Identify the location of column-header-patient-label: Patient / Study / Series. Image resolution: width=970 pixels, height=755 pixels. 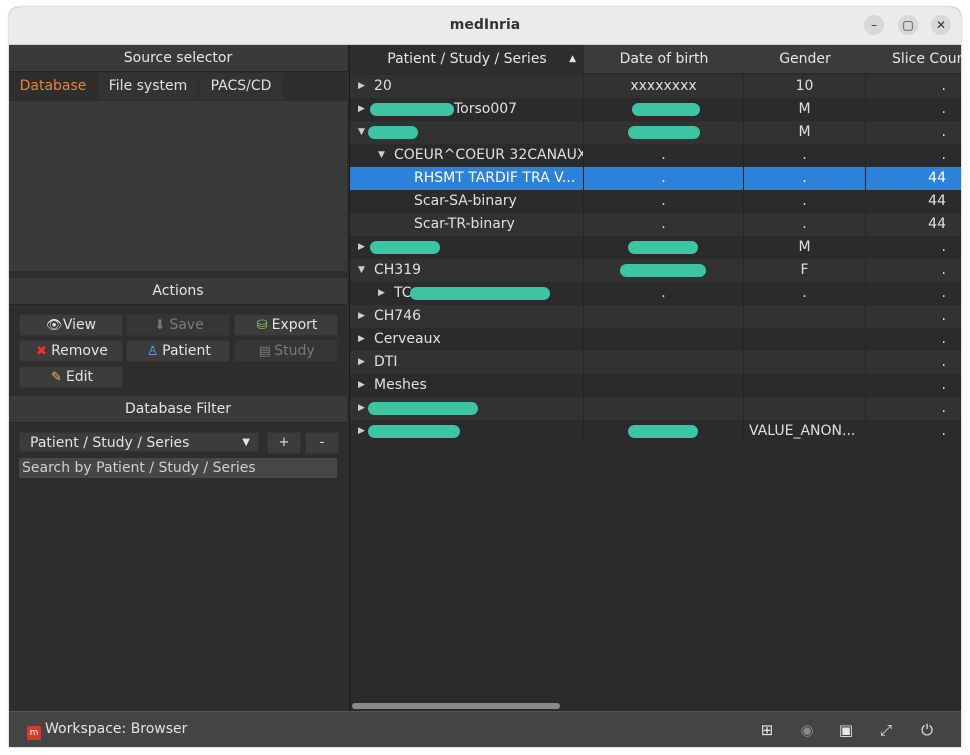
(467, 59).